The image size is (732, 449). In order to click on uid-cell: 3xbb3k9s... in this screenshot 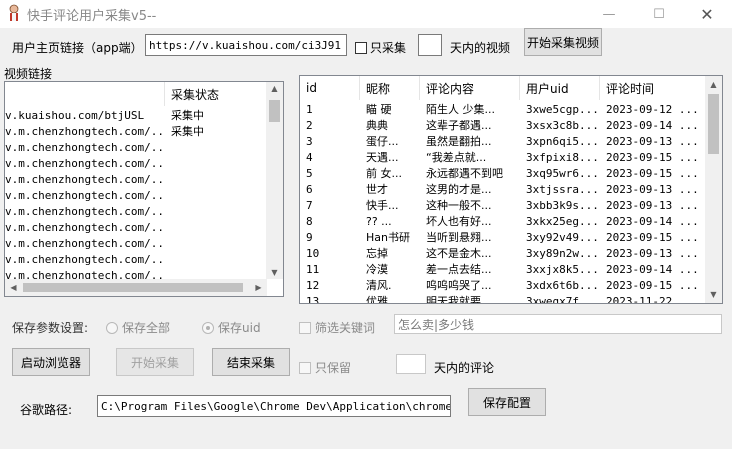, I will do `click(562, 205)`.